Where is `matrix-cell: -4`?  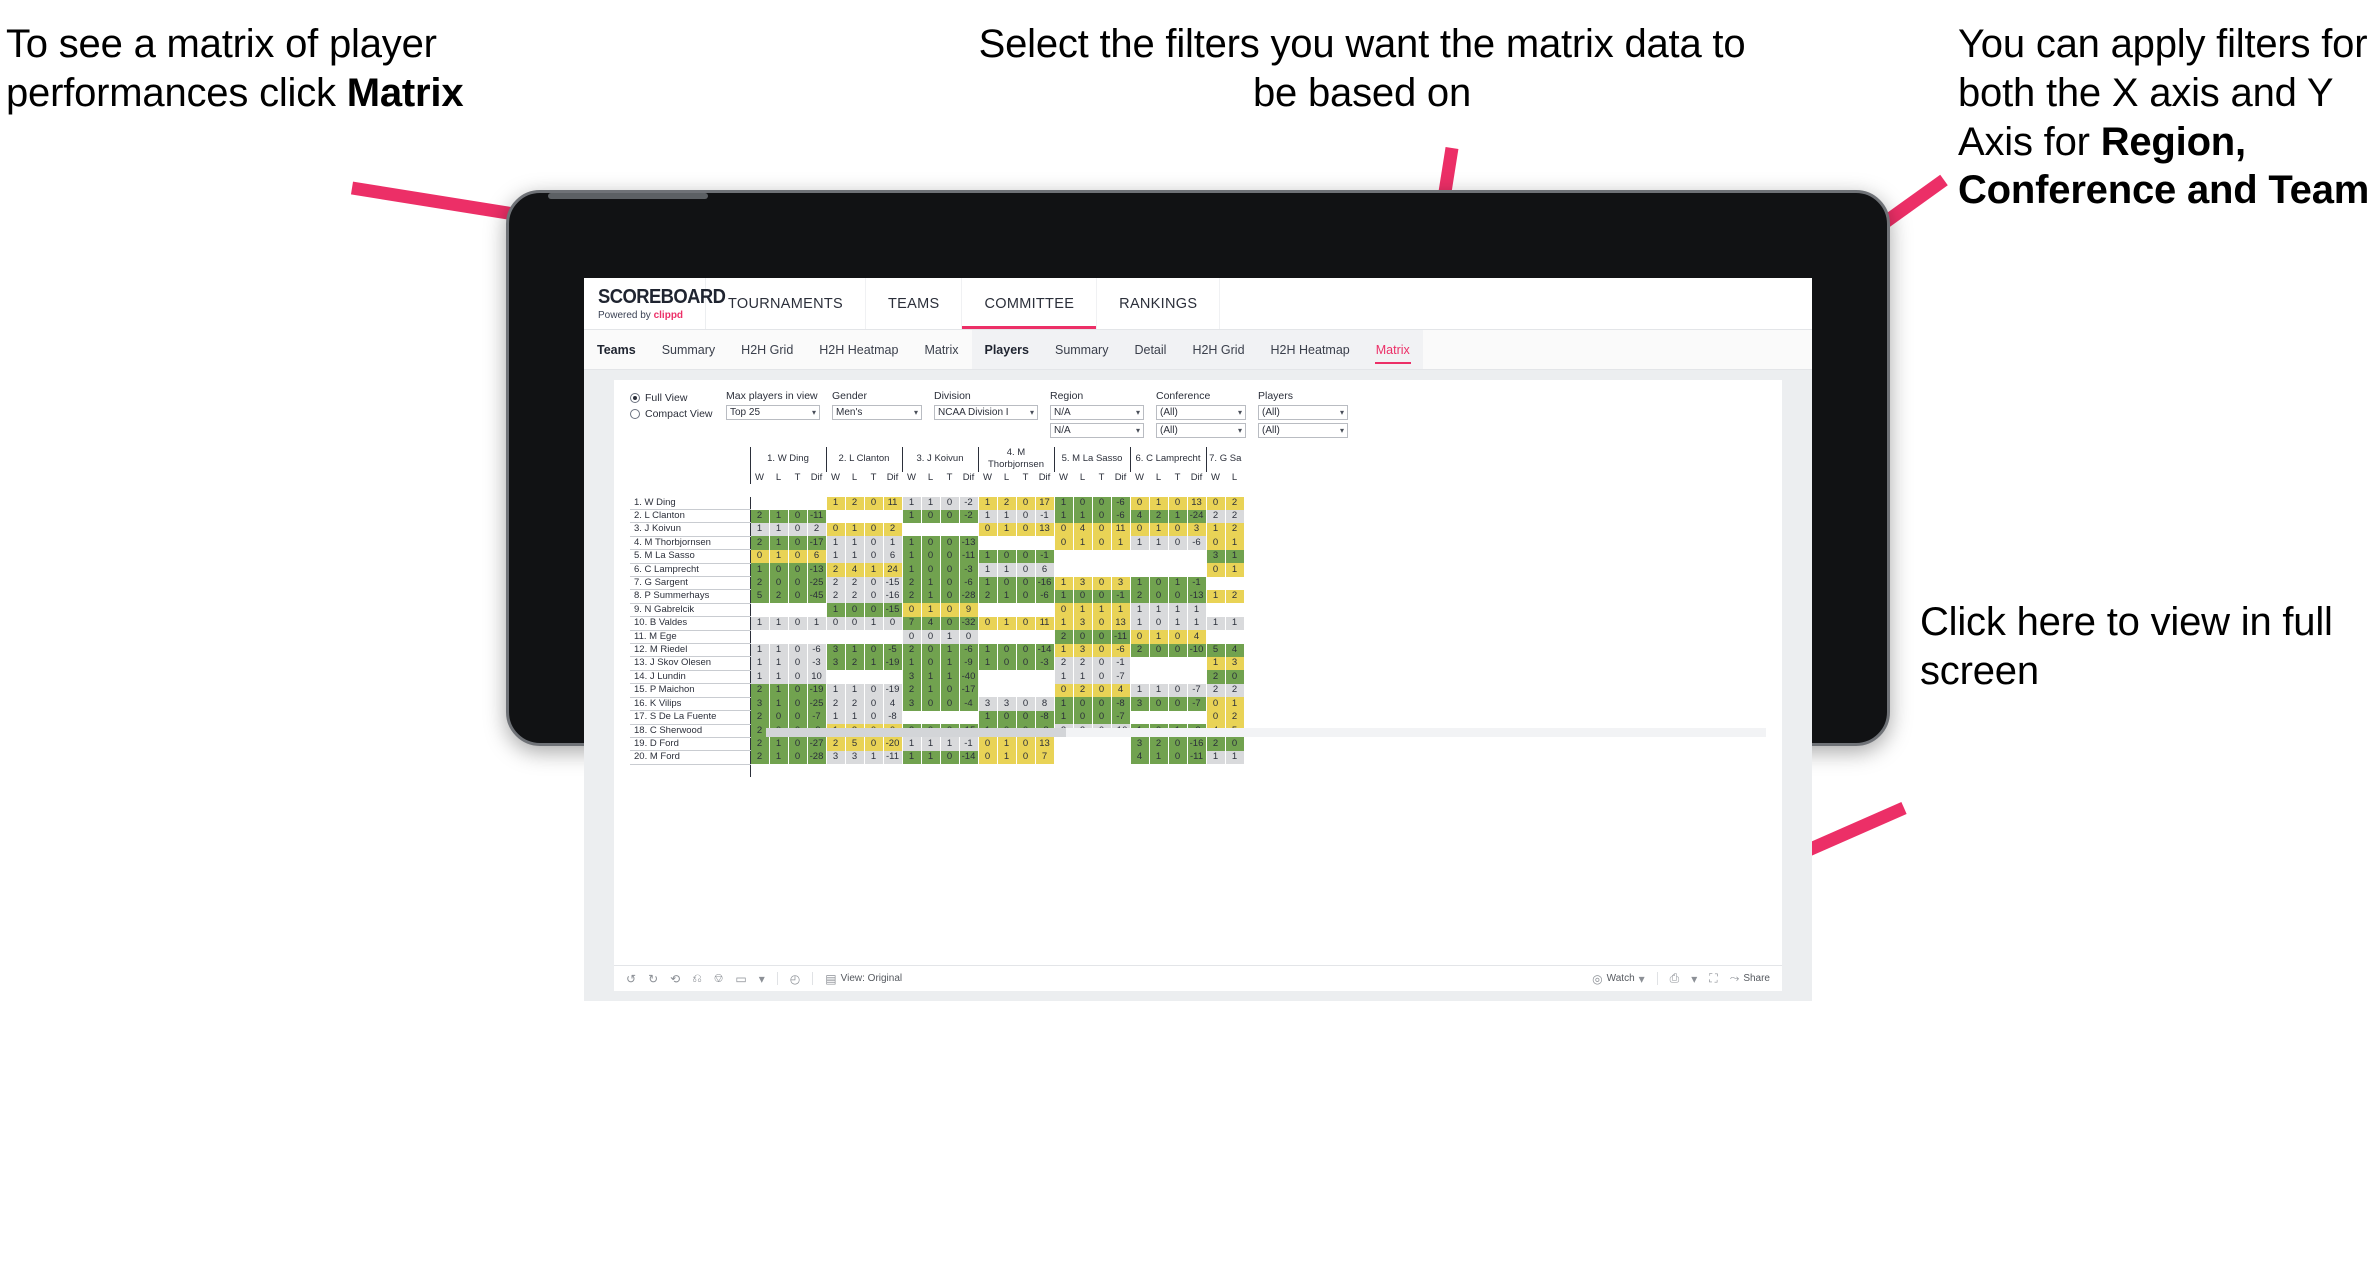 matrix-cell: -4 is located at coordinates (969, 704).